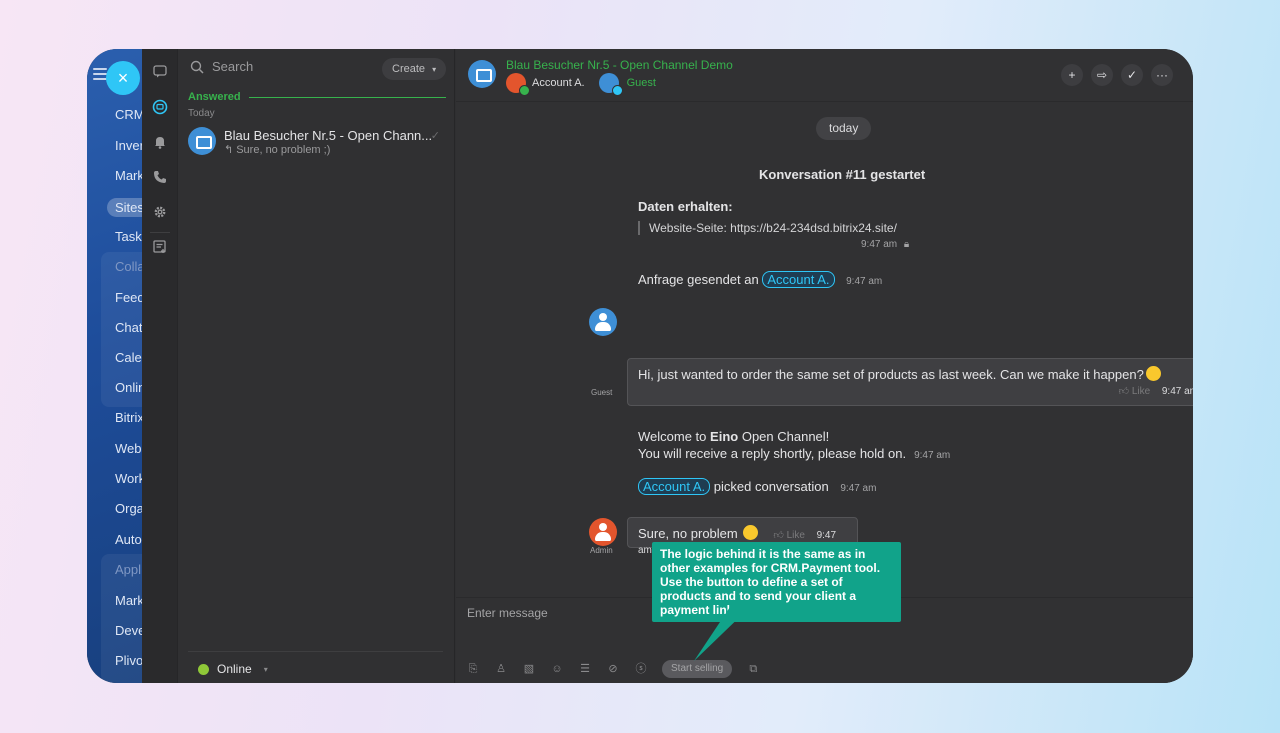 This screenshot has height=733, width=1280. What do you see at coordinates (128, 660) in the screenshot?
I see `menu-item: Plivo` at bounding box center [128, 660].